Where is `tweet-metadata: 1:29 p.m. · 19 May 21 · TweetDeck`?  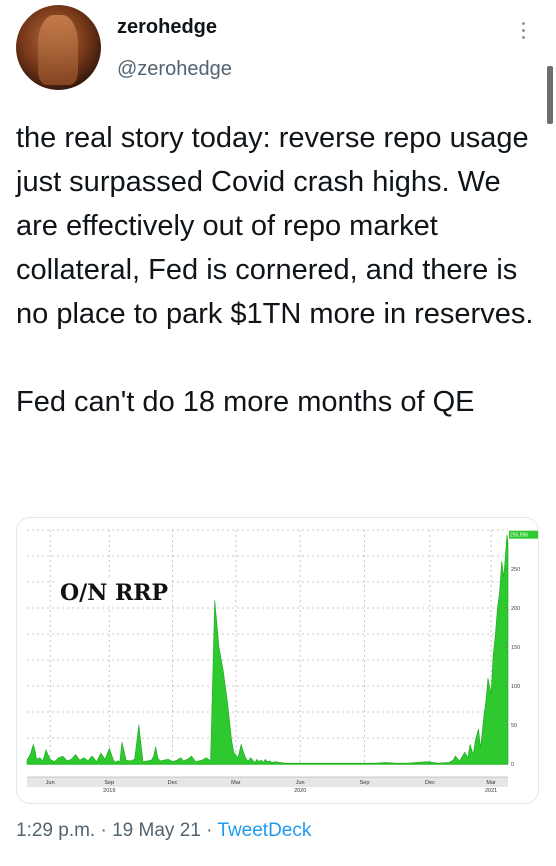
tweet-metadata: 1:29 p.m. · 19 May 21 · TweetDeck is located at coordinates (163, 831).